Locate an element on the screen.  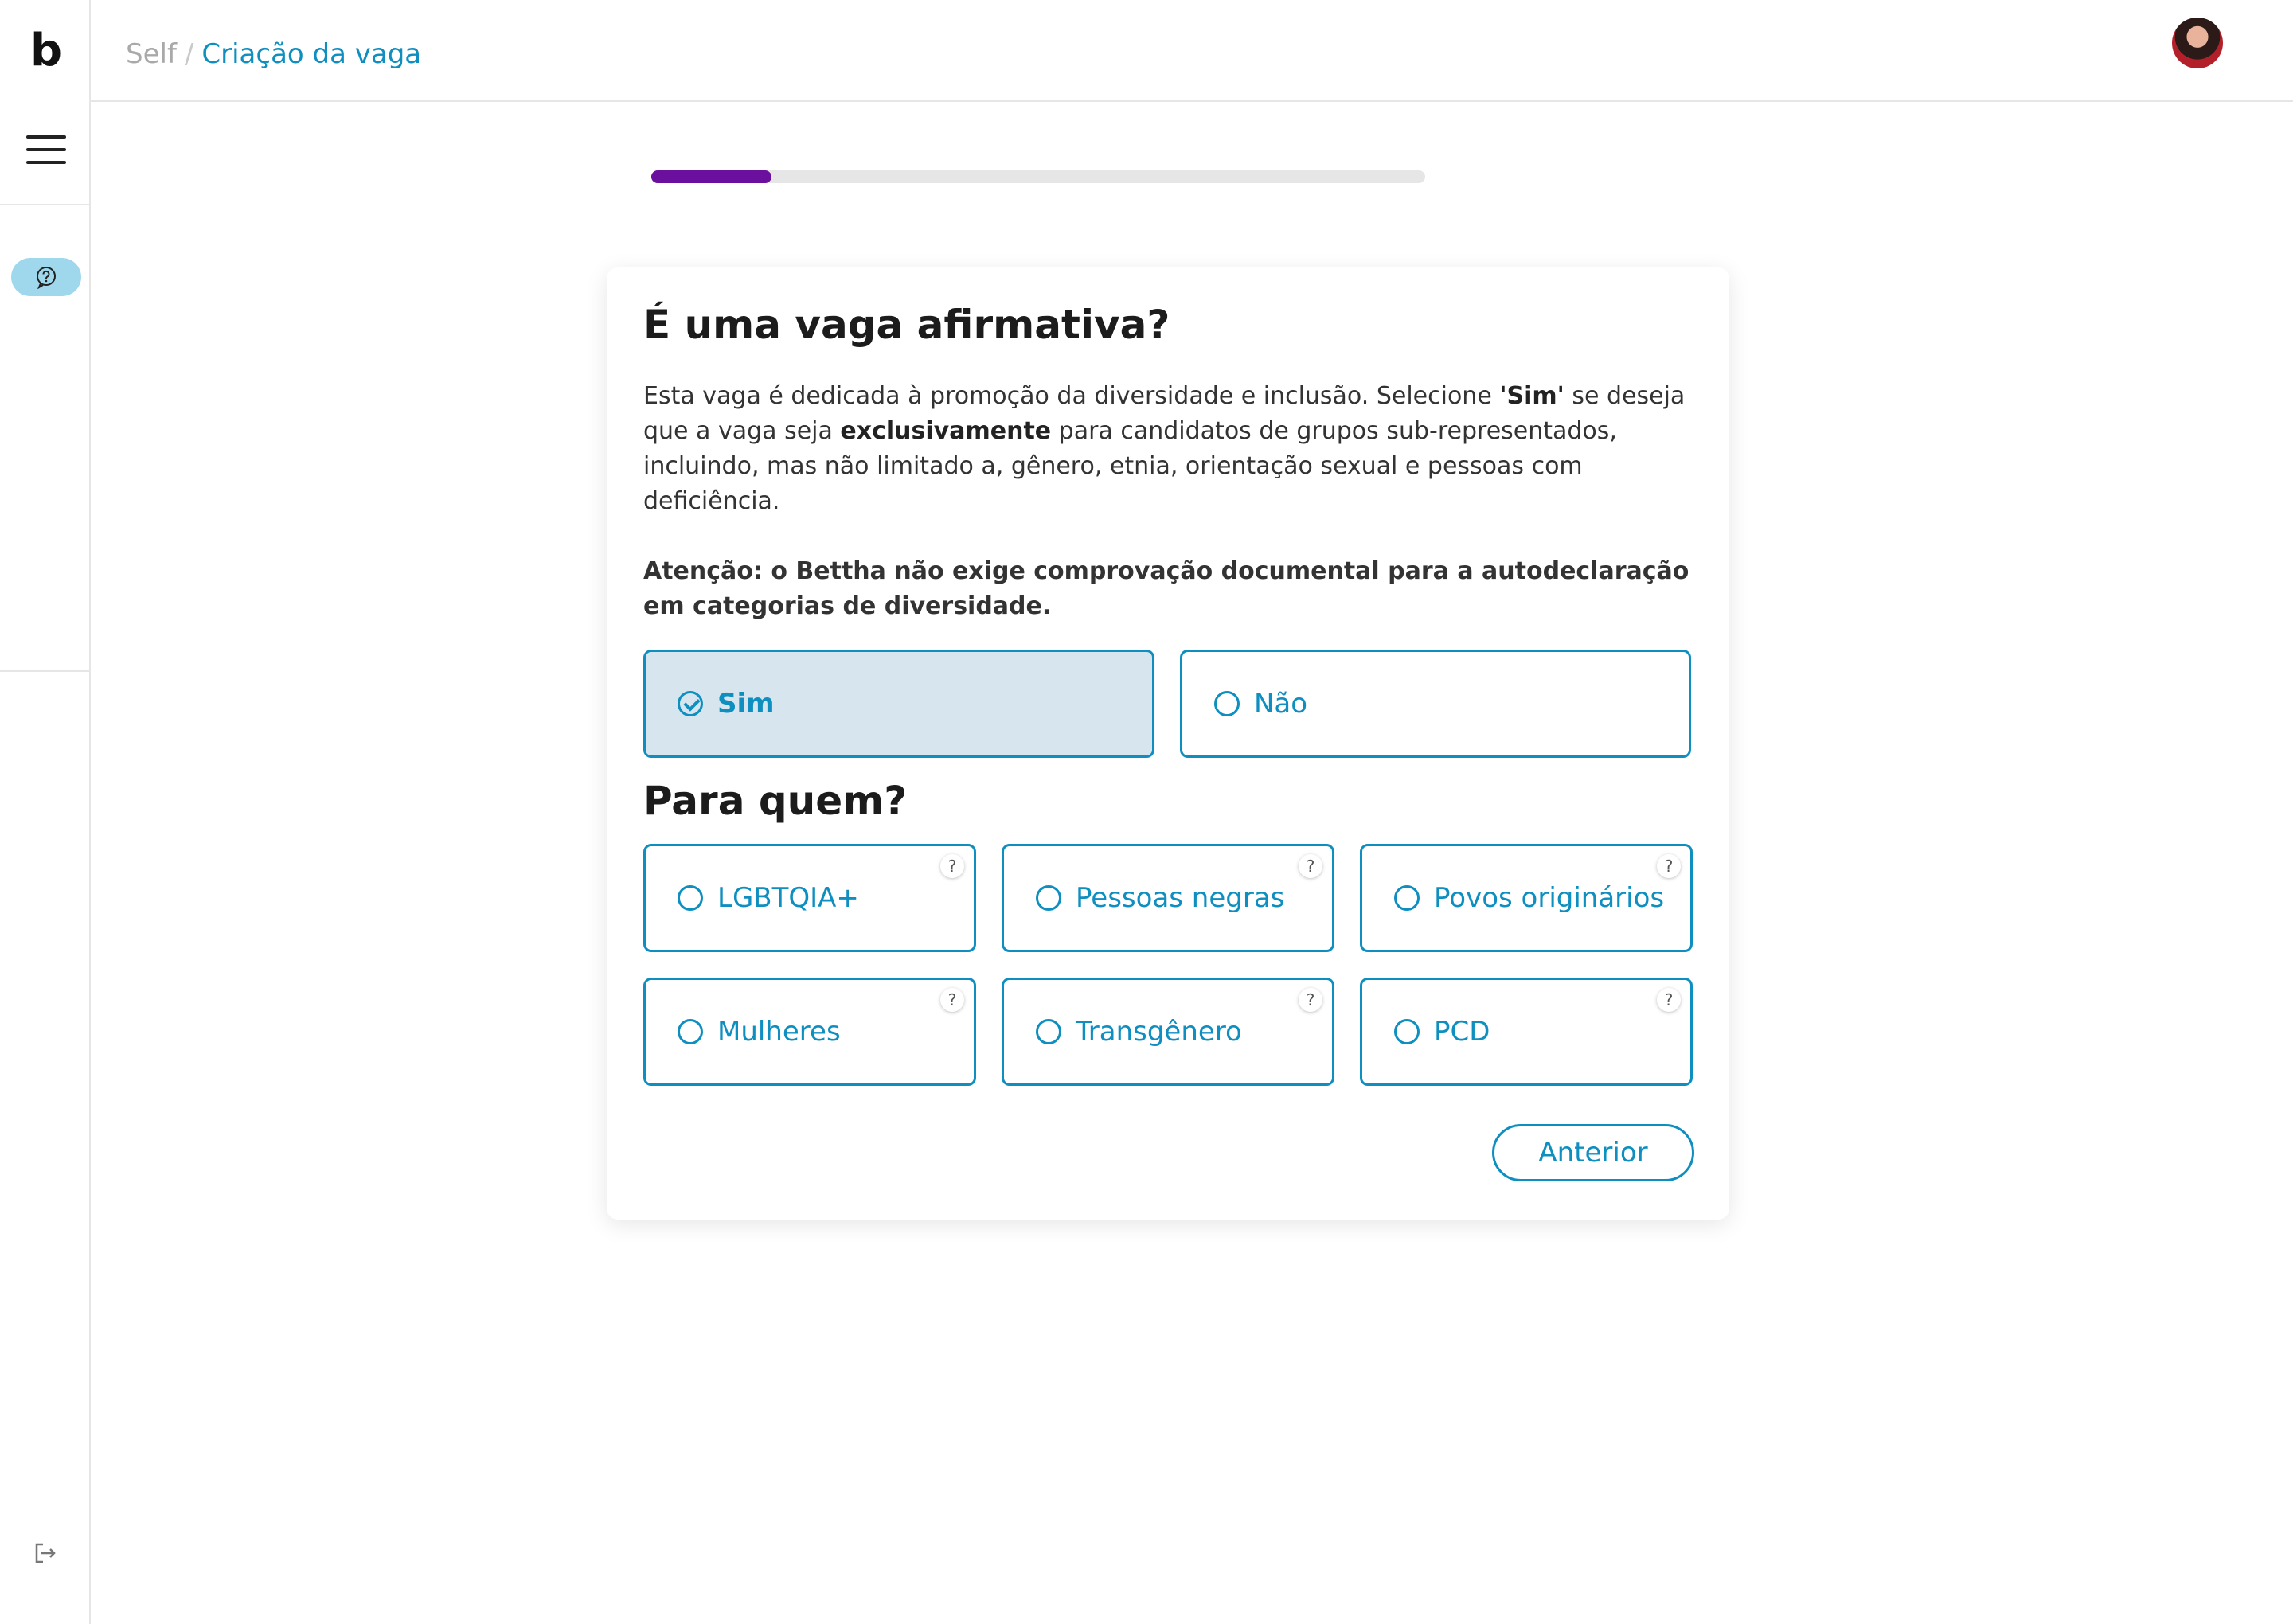
option-no-label: Não is located at coordinates (1281, 704).